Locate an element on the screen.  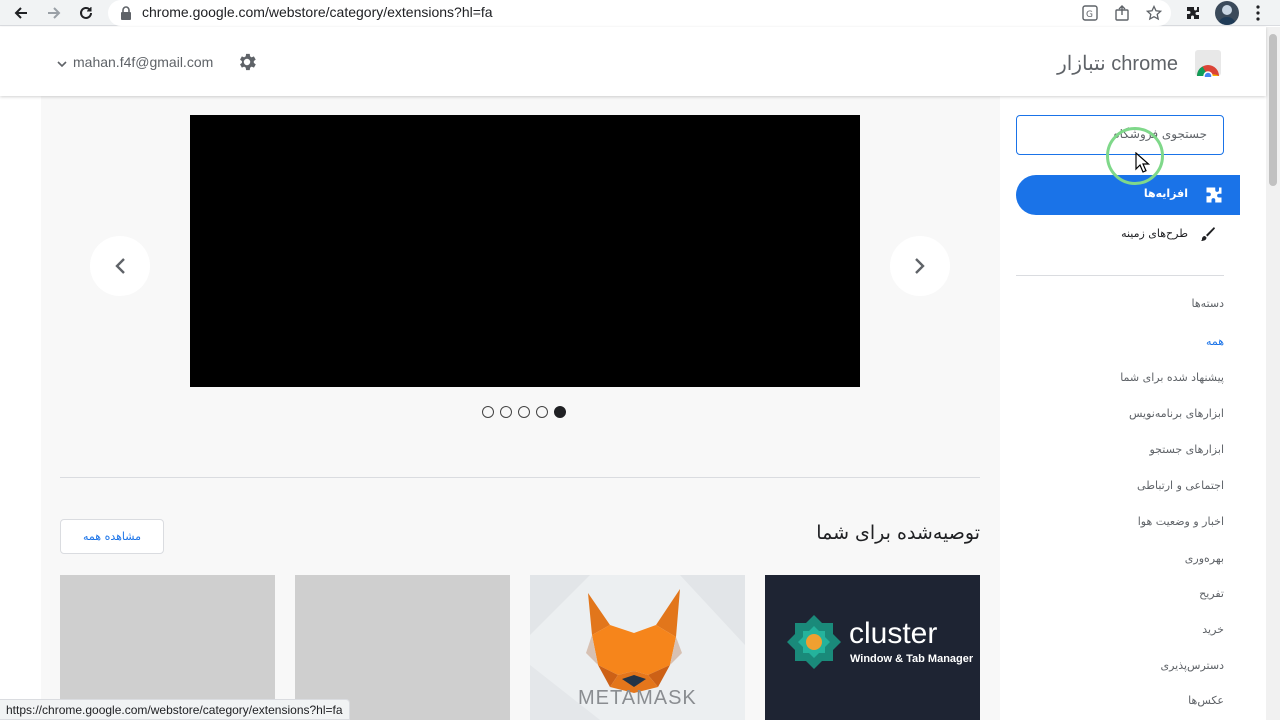
svg-text: G is located at coordinates (1089, 15).